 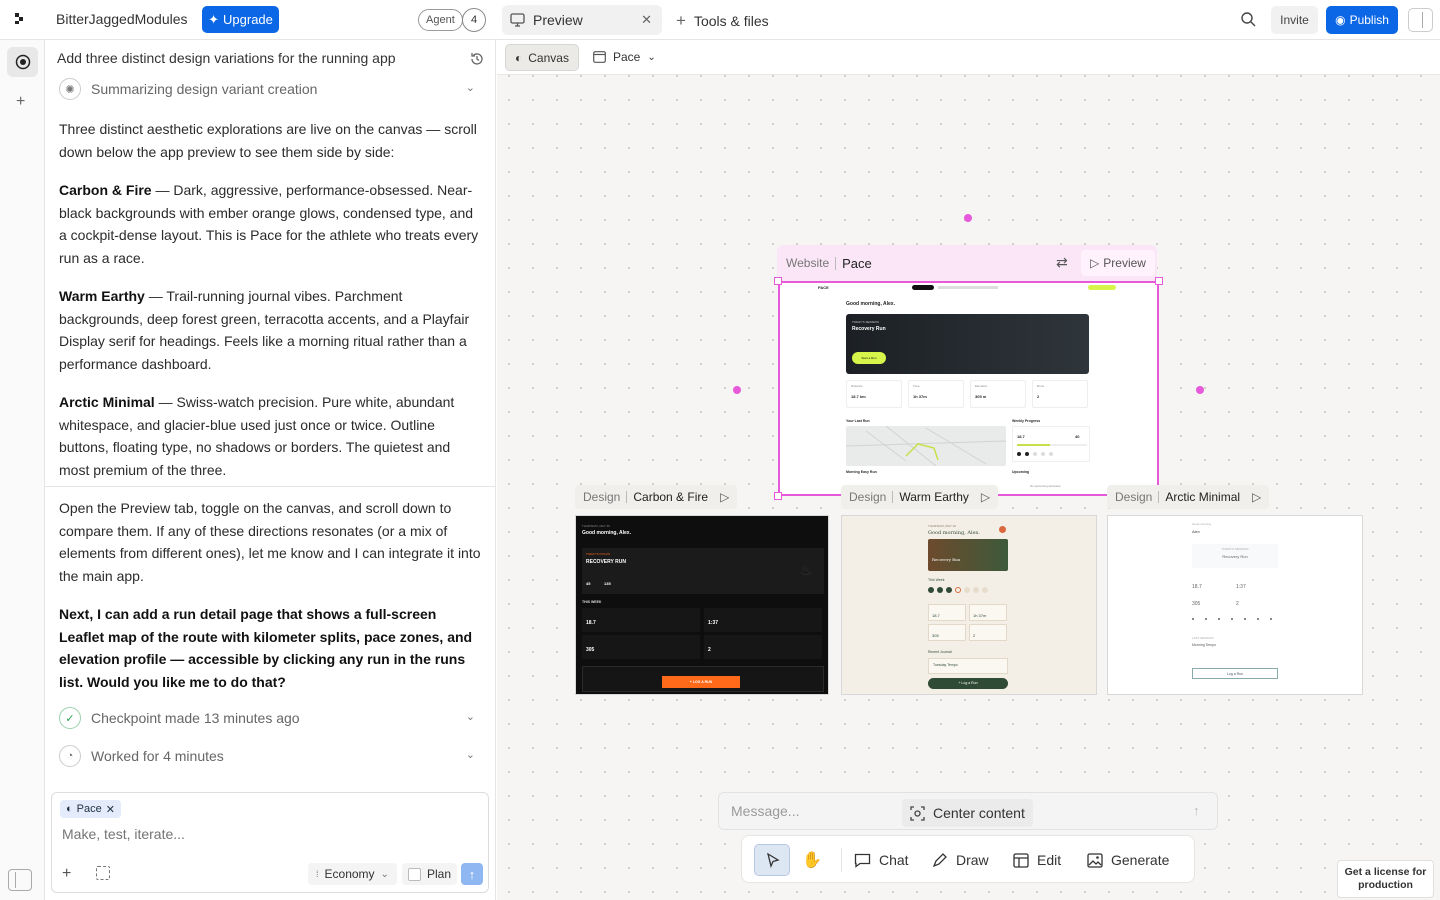 I want to click on arctic-v4: 2, so click(x=1237, y=604).